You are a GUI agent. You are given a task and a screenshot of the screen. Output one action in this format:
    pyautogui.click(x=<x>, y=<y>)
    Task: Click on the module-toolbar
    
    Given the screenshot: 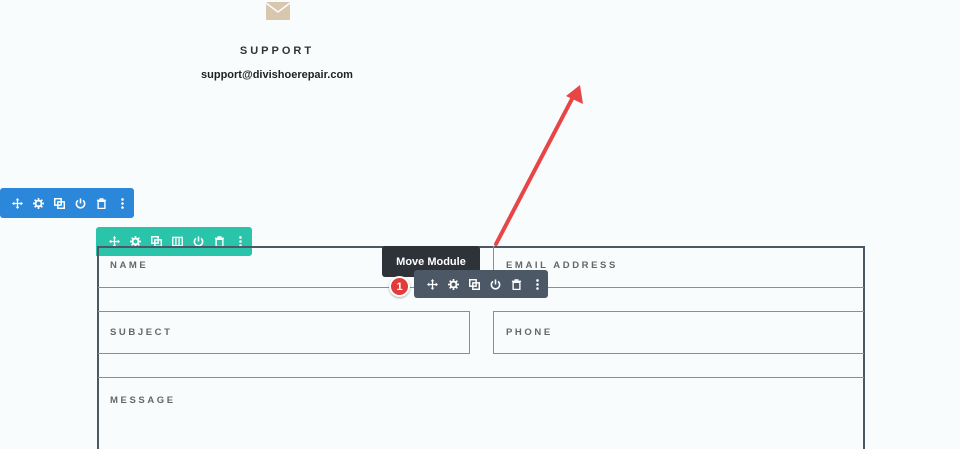 What is the action you would take?
    pyautogui.click(x=481, y=284)
    